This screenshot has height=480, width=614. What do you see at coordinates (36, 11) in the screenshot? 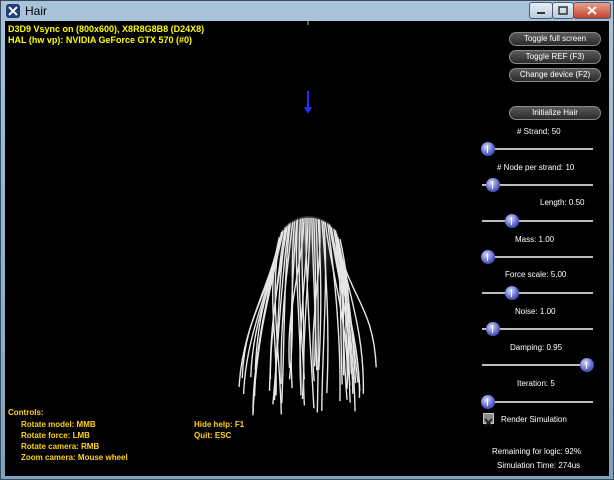
I see `window-title: Hair` at bounding box center [36, 11].